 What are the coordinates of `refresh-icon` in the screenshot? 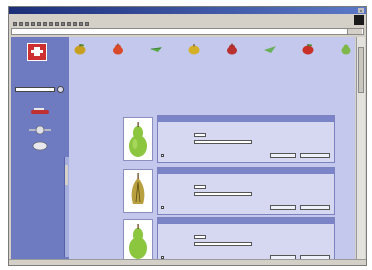 It's located at (33, 24).